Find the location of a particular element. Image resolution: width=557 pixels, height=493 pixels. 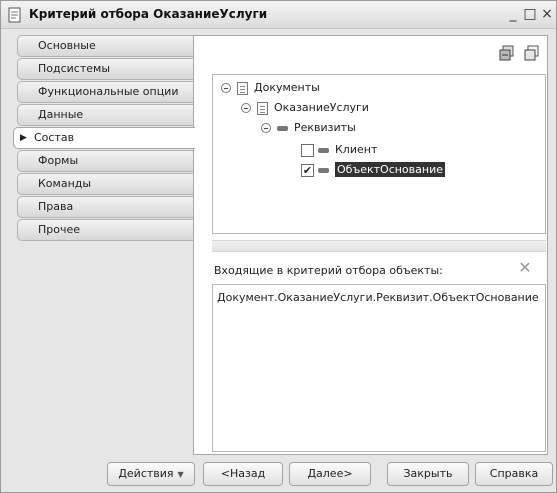

tree-node-base-object: ✔ ОбъектОснование is located at coordinates (373, 170).